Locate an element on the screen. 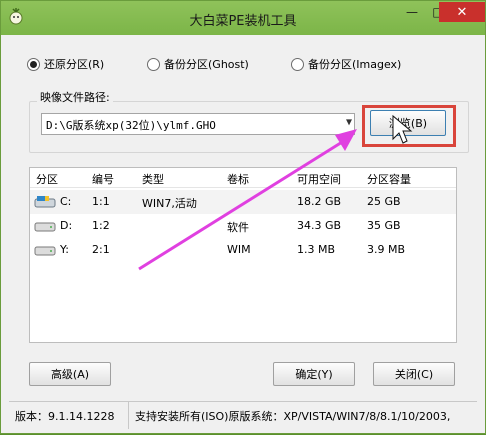 Image resolution: width=486 pixels, height=435 pixels. table-row: Y: 2:1 WIM 1.3 MB 3.9 MB is located at coordinates (243, 250).